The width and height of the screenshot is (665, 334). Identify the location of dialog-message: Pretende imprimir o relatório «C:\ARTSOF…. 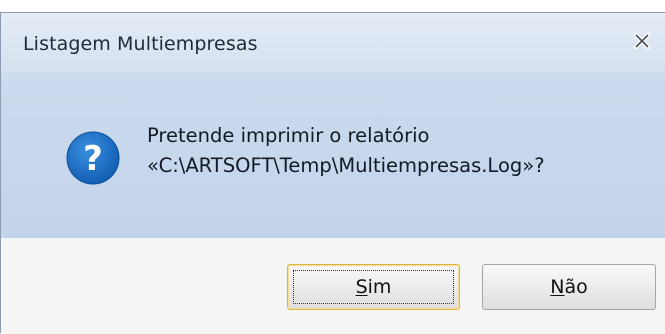
(346, 151).